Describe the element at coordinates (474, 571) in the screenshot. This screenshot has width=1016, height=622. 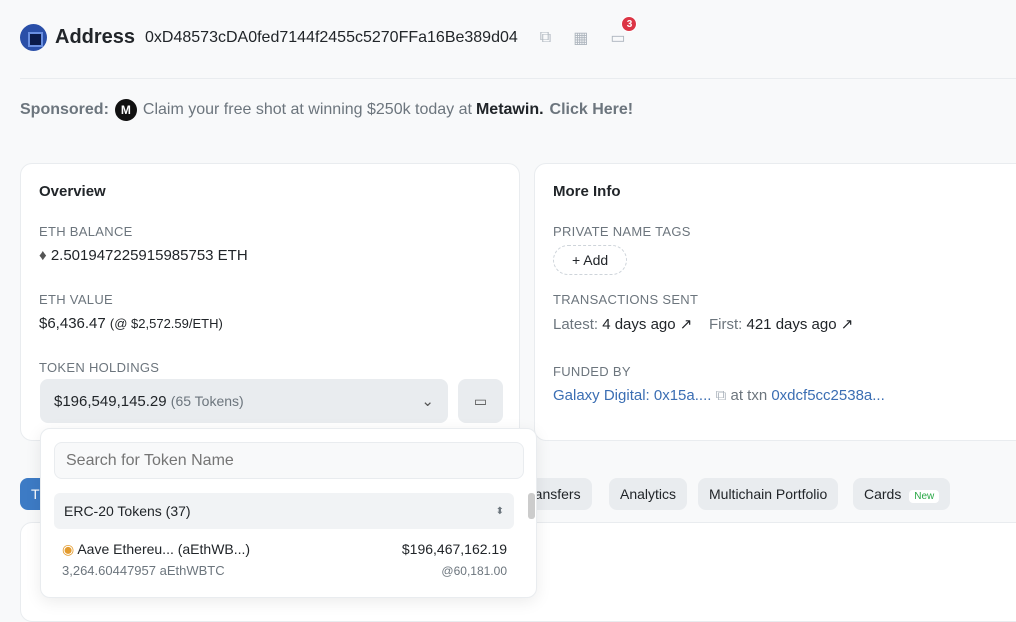
I see `token-price: @60,181.00` at that location.